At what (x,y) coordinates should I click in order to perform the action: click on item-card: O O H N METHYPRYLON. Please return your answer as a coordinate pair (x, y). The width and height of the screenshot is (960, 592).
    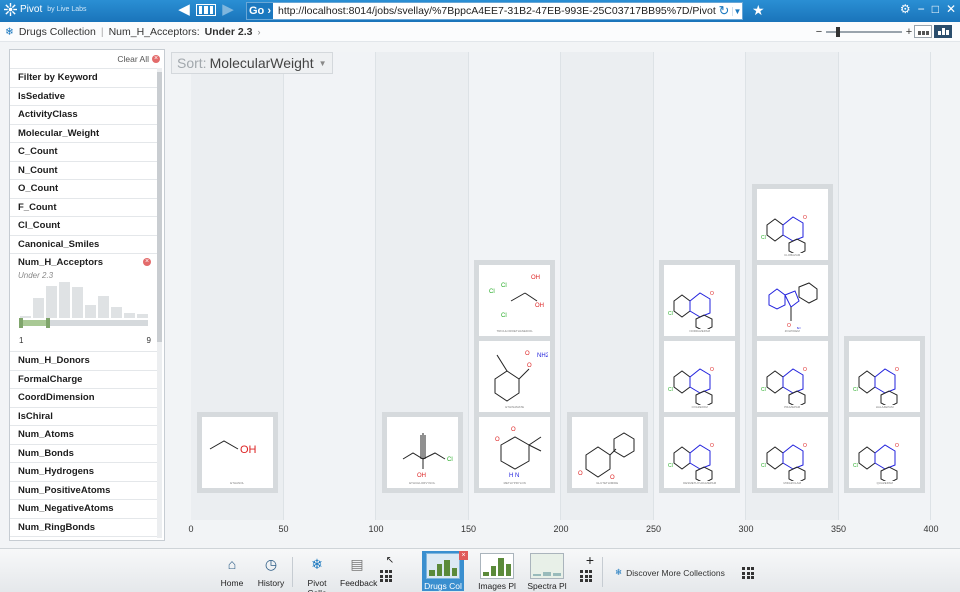
    Looking at the image, I should click on (515, 452).